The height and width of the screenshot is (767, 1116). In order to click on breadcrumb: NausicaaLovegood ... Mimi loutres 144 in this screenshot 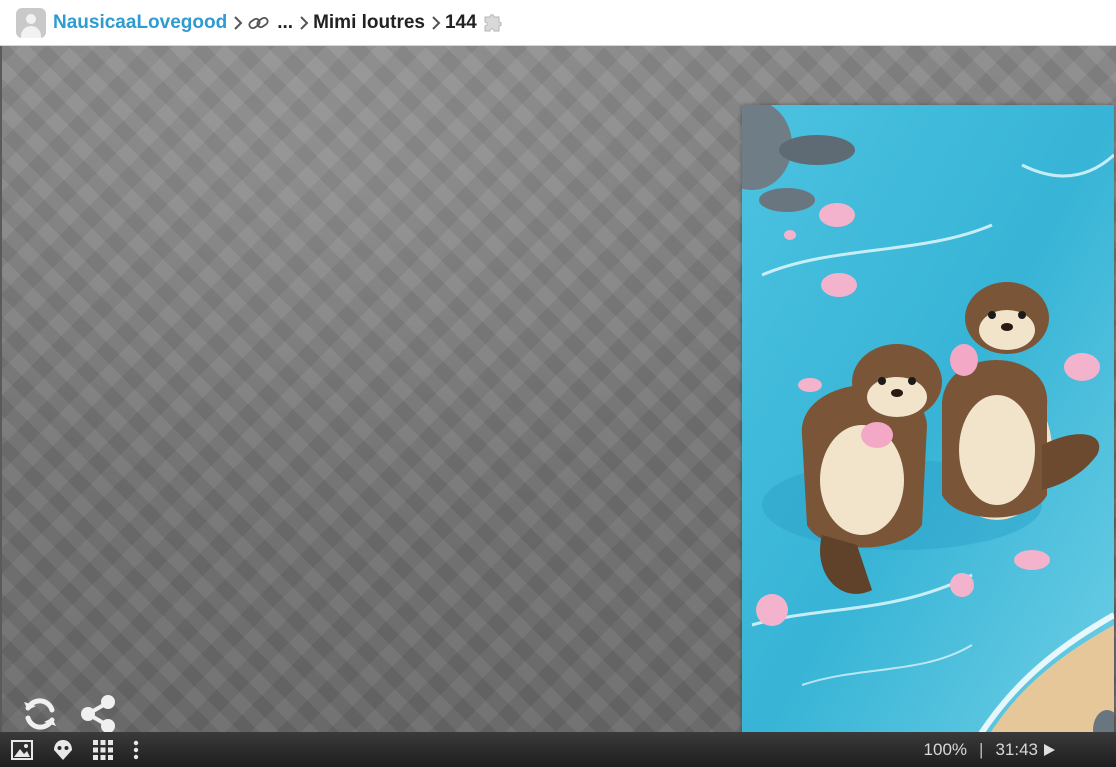, I will do `click(558, 23)`.